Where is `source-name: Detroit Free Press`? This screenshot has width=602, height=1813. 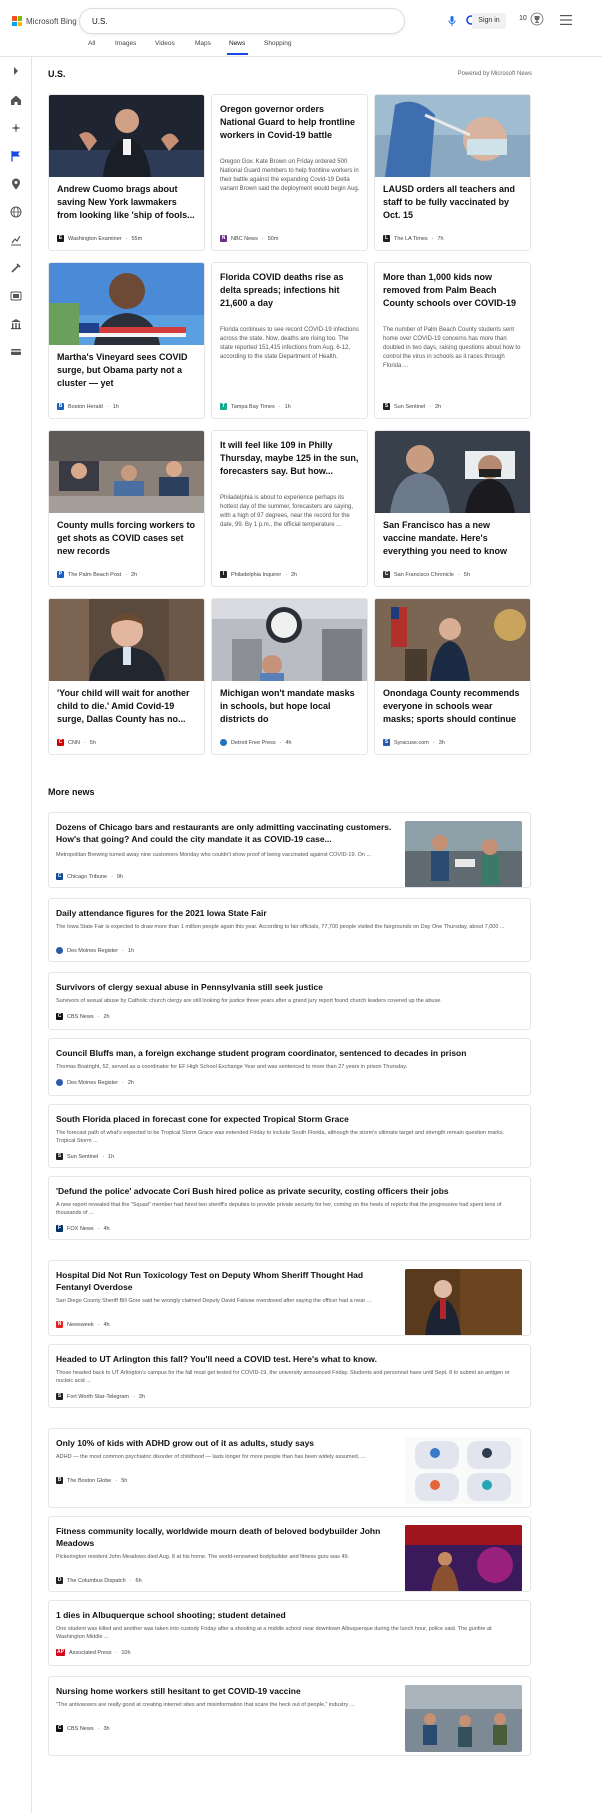 source-name: Detroit Free Press is located at coordinates (253, 743).